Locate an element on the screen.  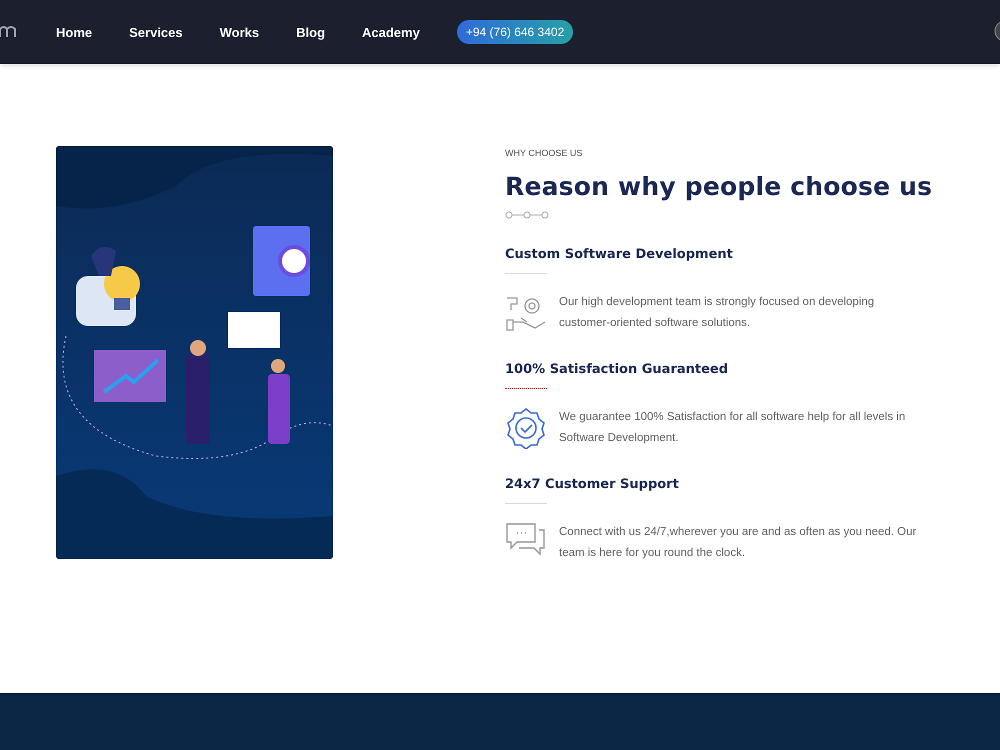
badge-check-icon is located at coordinates (526, 428).